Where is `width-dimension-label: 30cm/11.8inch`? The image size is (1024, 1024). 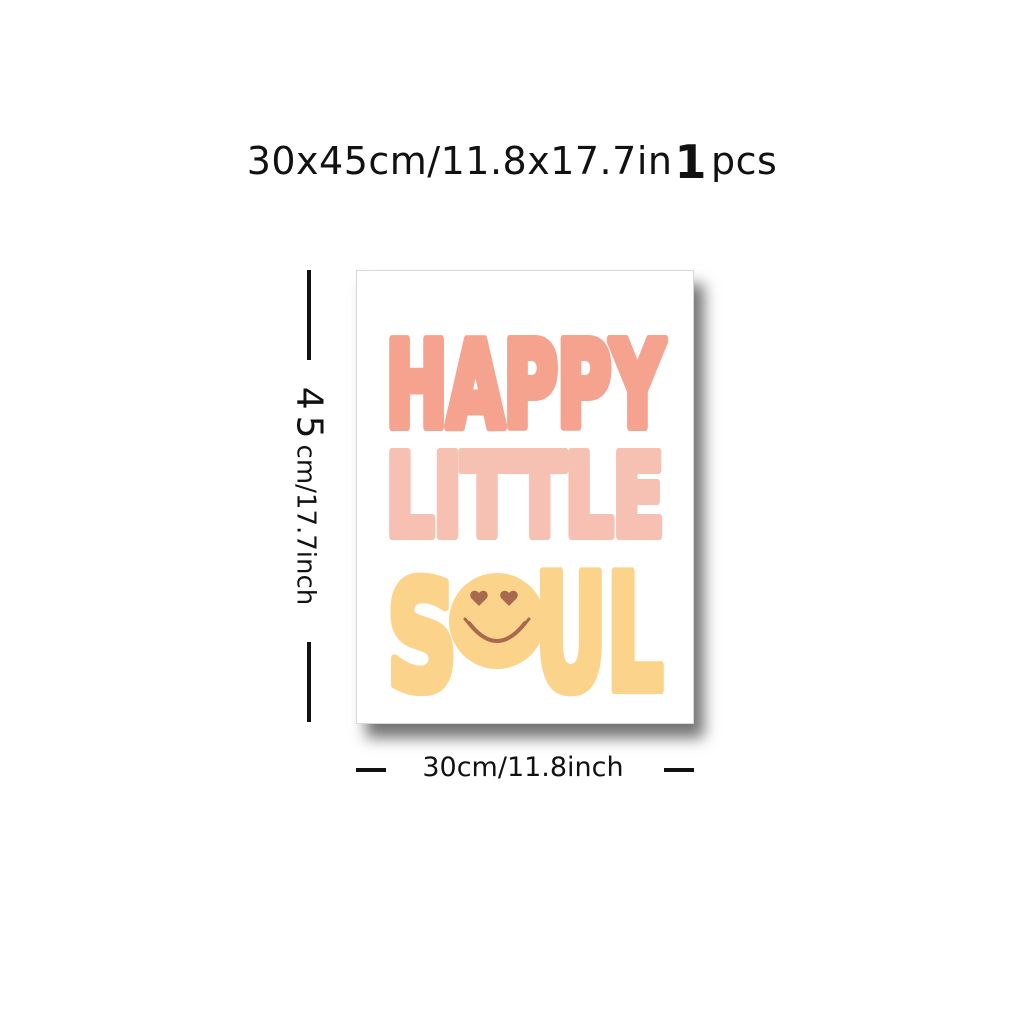 width-dimension-label: 30cm/11.8inch is located at coordinates (523, 767).